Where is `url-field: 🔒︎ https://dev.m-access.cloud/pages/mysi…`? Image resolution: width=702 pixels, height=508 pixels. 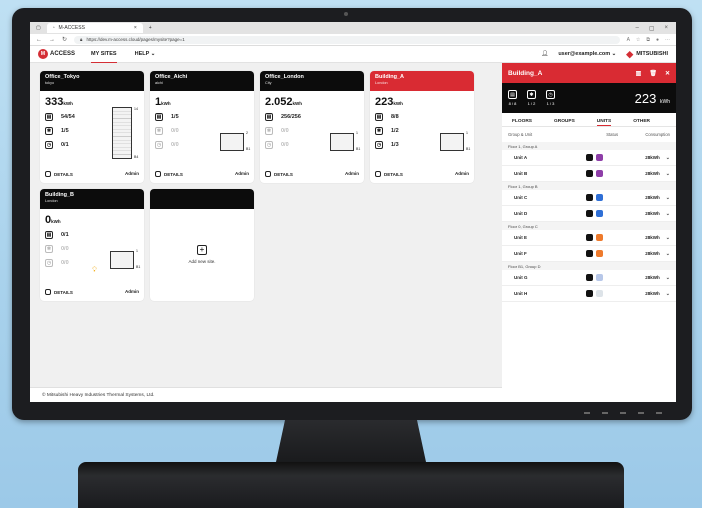
url-field: 🔒︎ https://dev.m-access.cloud/pages/mysi… is located at coordinates (347, 39).